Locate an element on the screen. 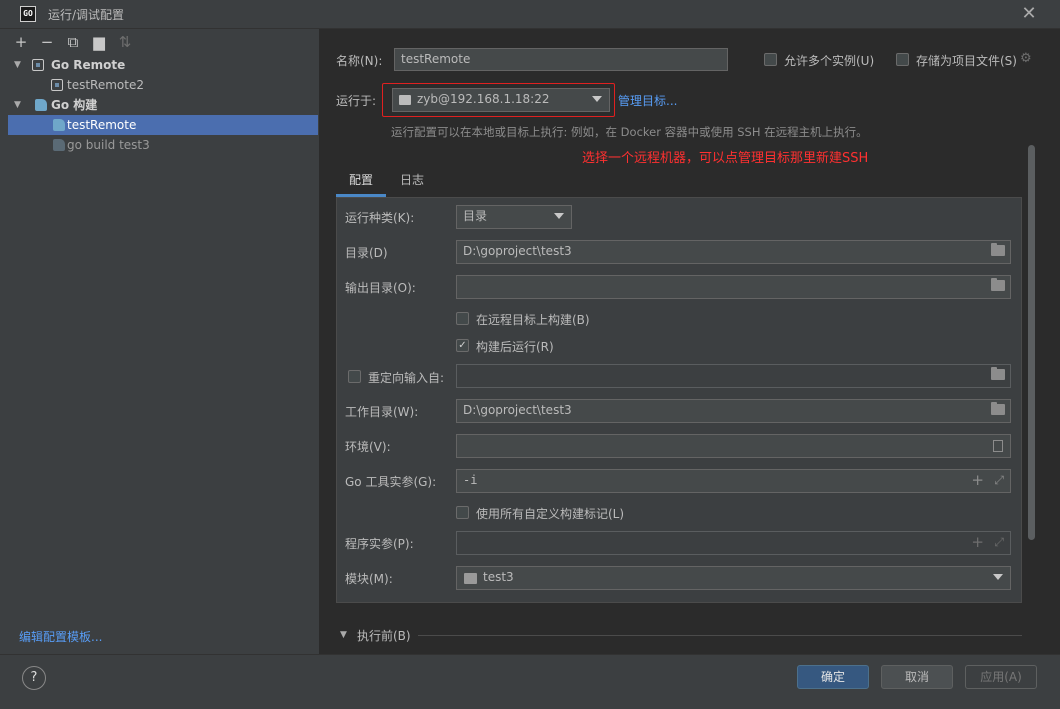 The width and height of the screenshot is (1060, 709). document-icon is located at coordinates (998, 446).